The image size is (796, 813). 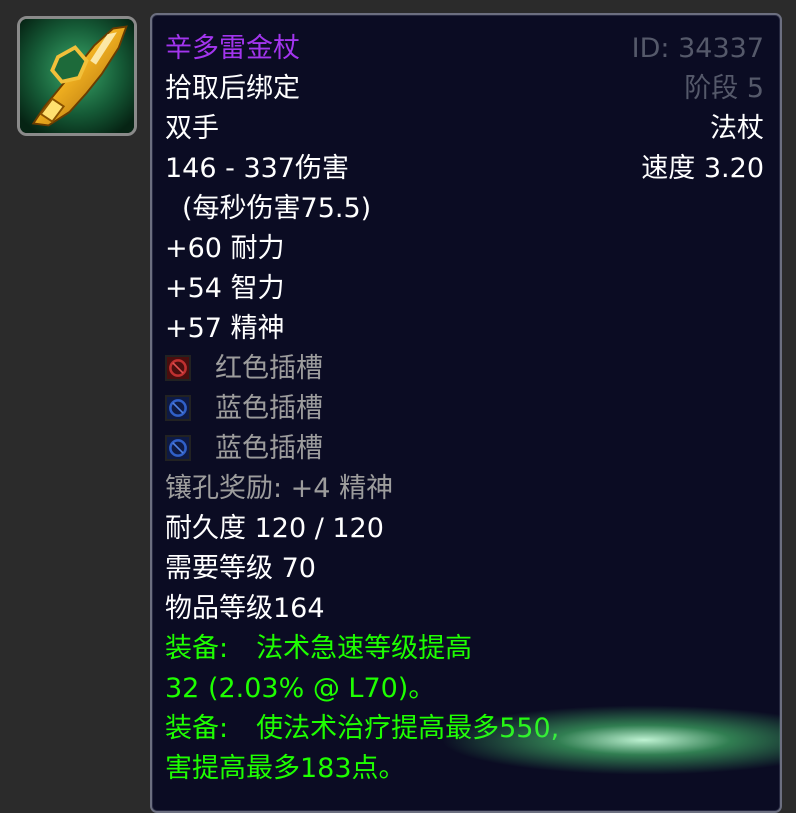 What do you see at coordinates (285, 768) in the screenshot?
I see `equip-effect-healing-continued: 害提高最多183点。` at bounding box center [285, 768].